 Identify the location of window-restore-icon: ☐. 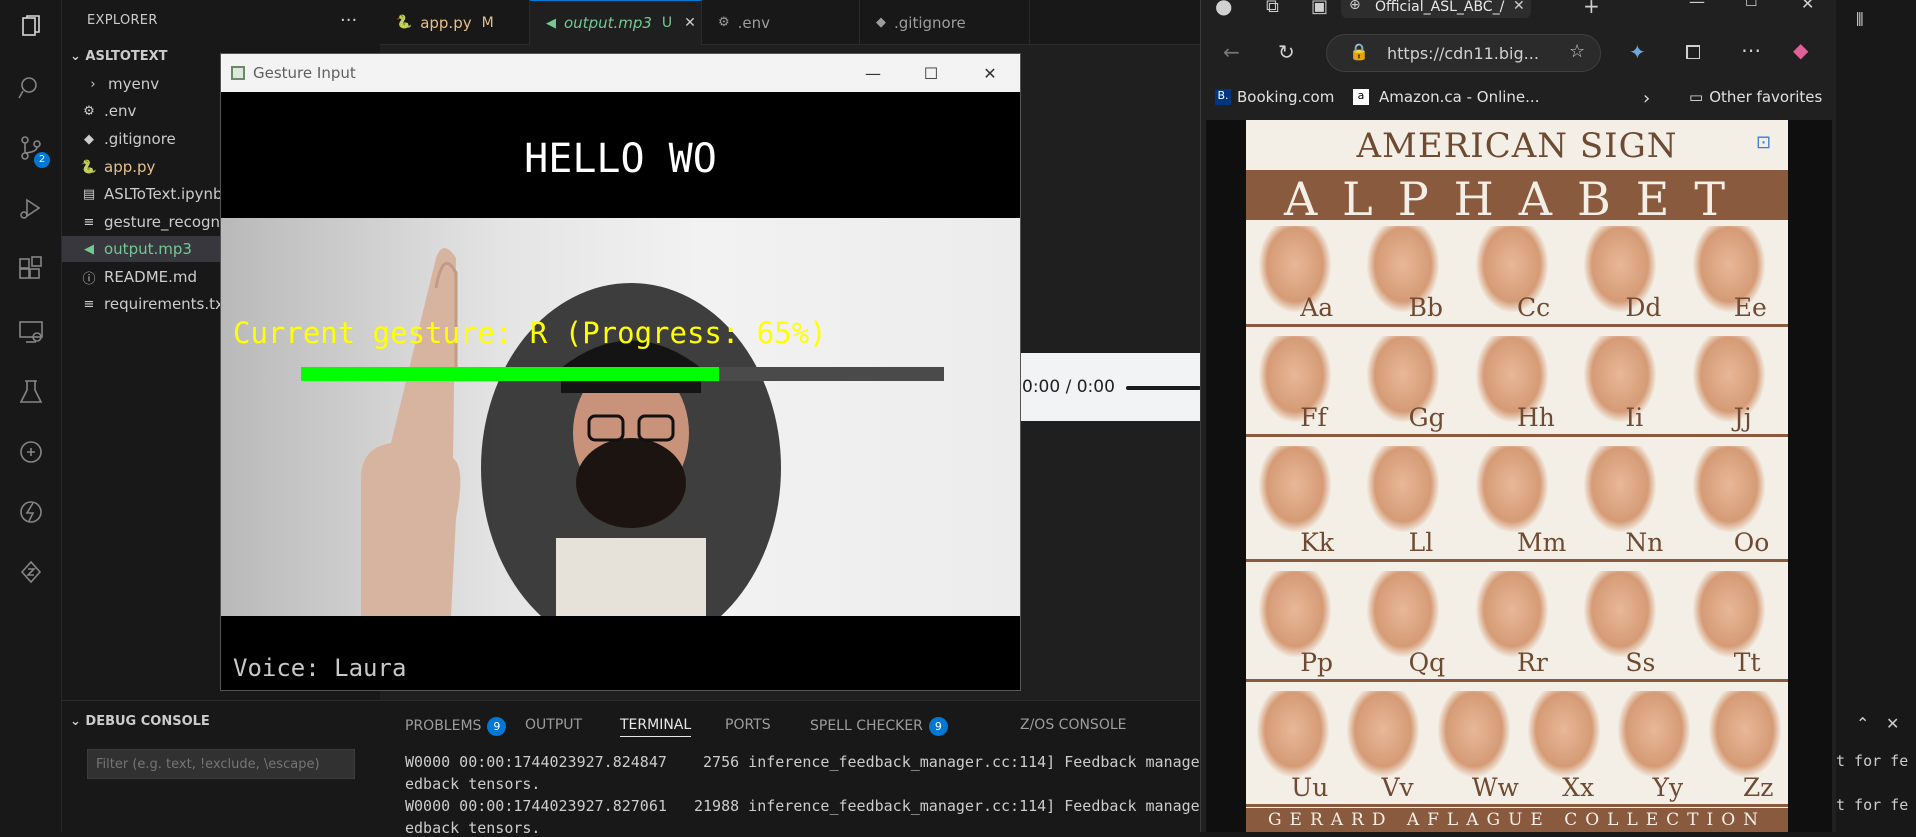
(1751, 5).